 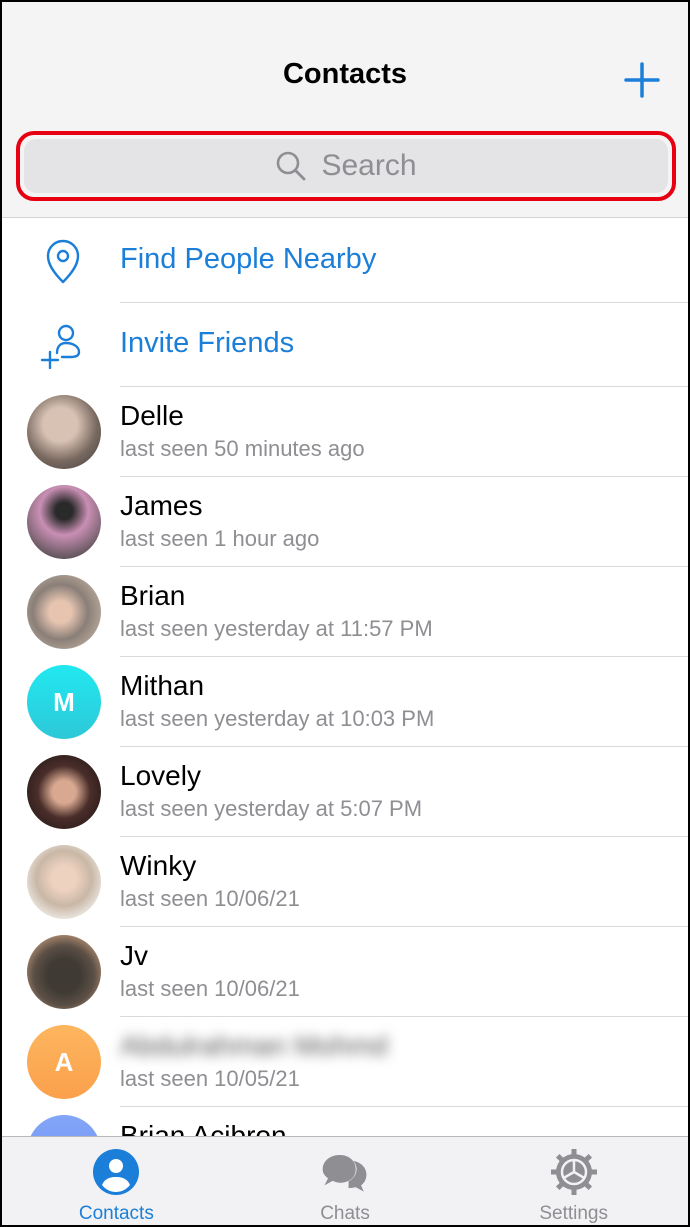 What do you see at coordinates (134, 955) in the screenshot?
I see `contact-name: Jv` at bounding box center [134, 955].